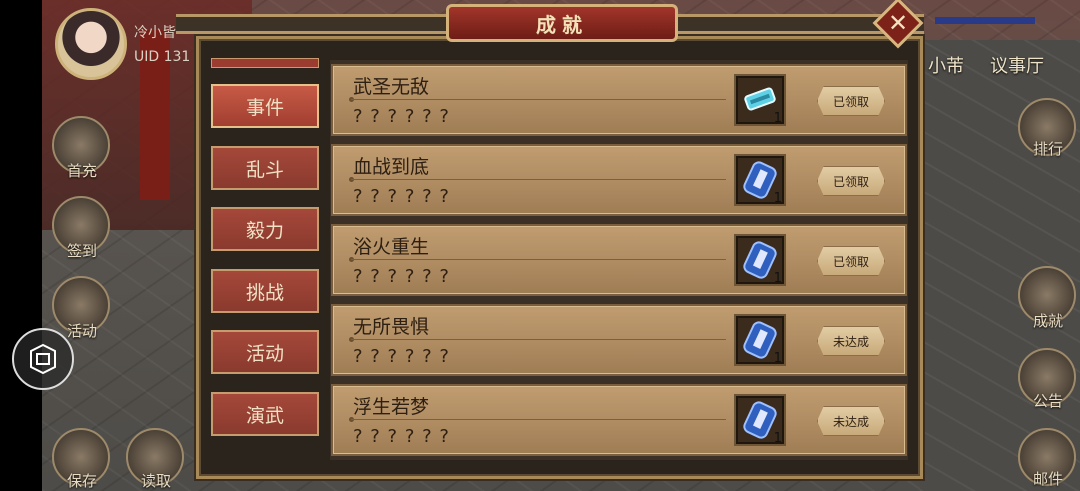 The height and width of the screenshot is (491, 1080). What do you see at coordinates (898, 23) in the screenshot?
I see `close-icon: ✕` at bounding box center [898, 23].